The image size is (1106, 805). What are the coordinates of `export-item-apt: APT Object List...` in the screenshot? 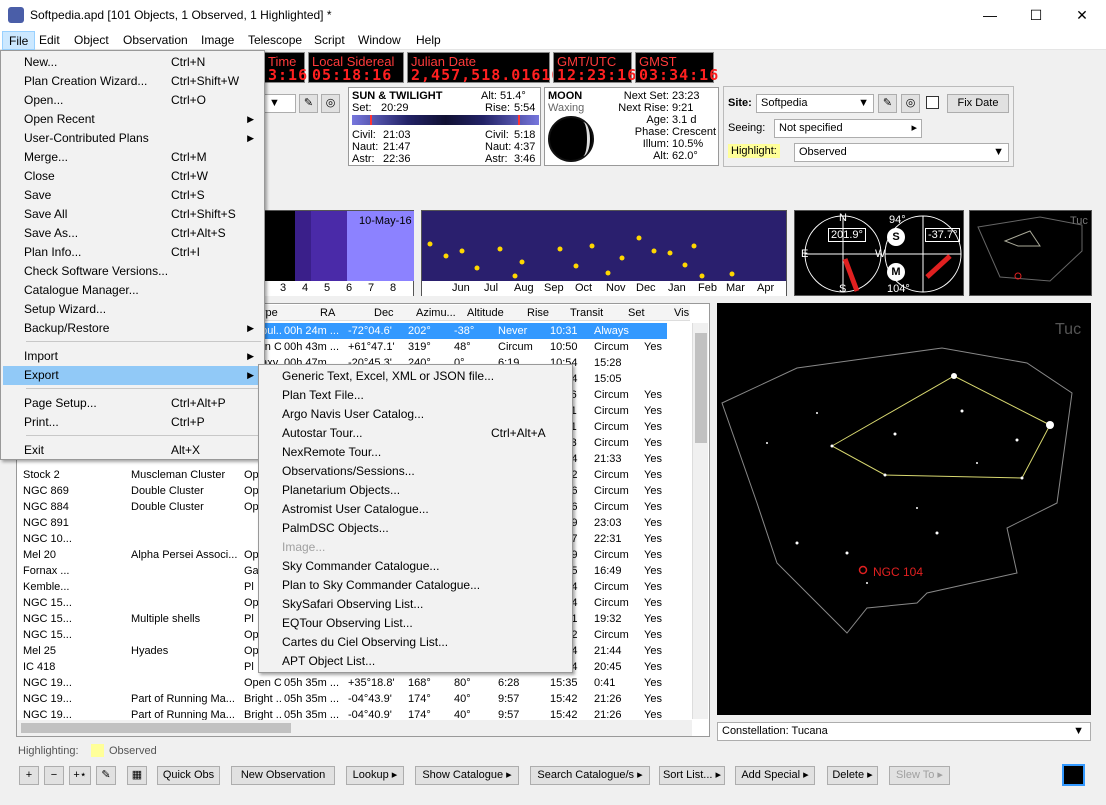 It's located at (415, 661).